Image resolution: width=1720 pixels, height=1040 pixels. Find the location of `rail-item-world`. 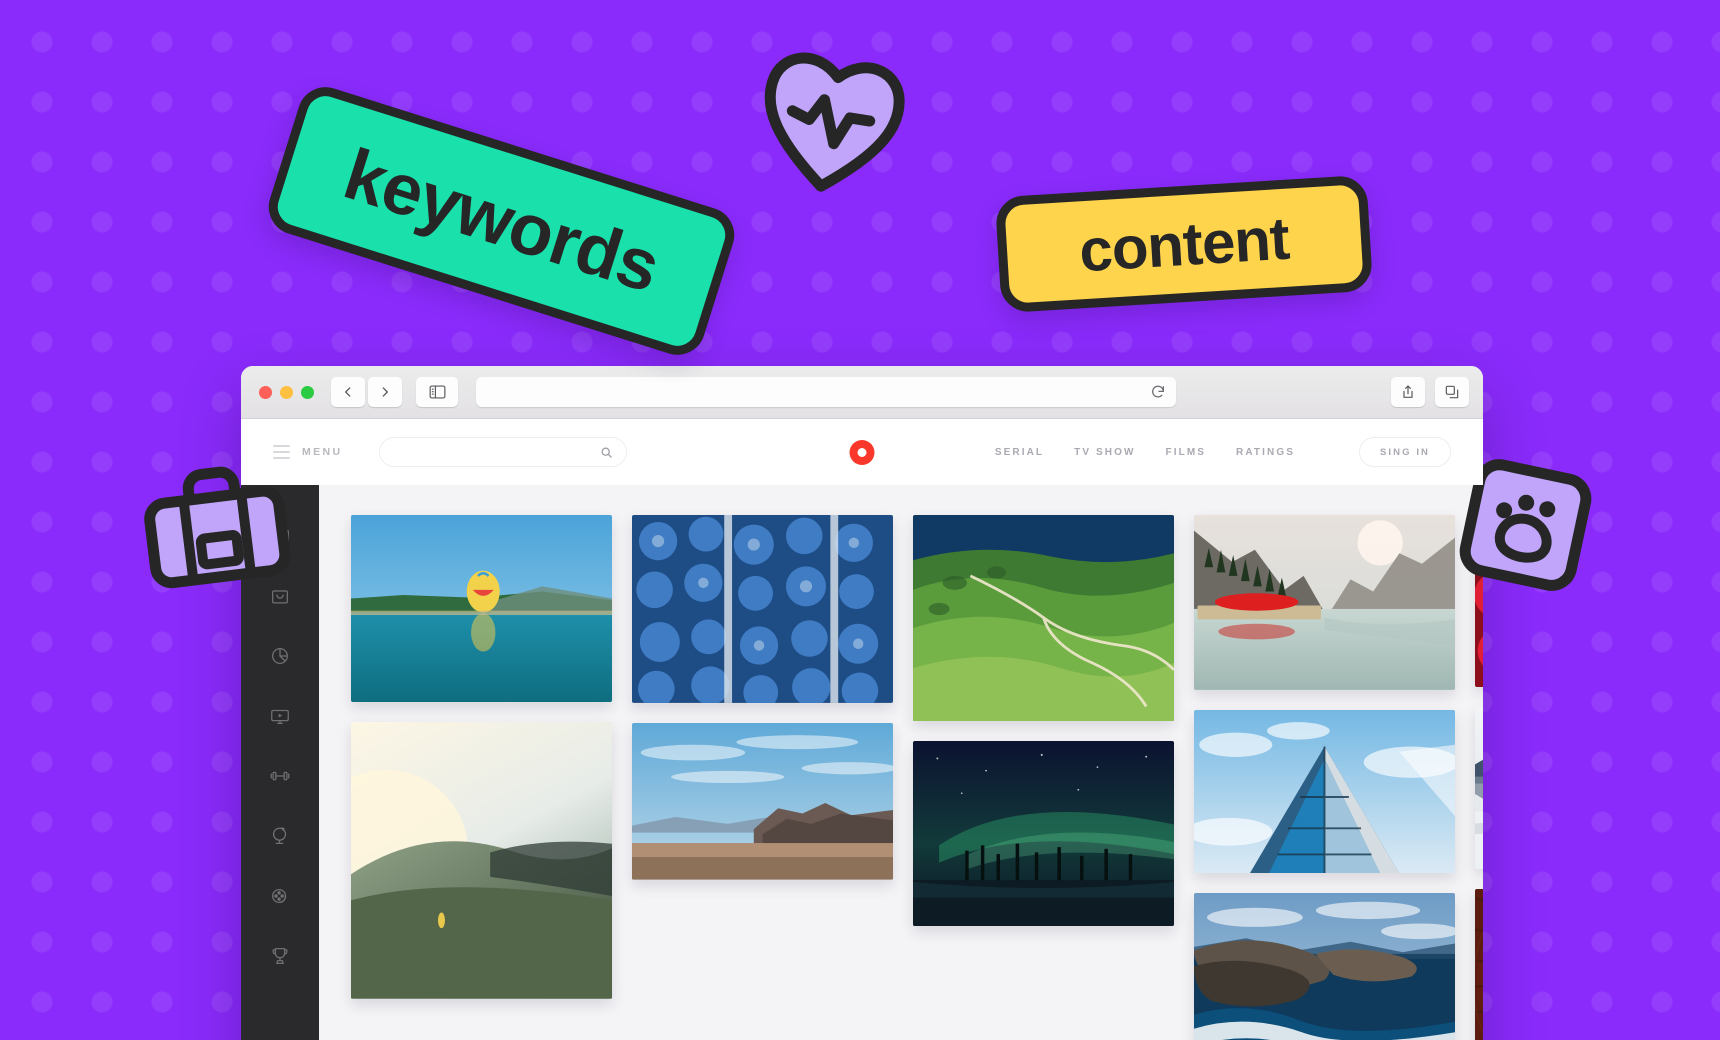

rail-item-world is located at coordinates (280, 836).